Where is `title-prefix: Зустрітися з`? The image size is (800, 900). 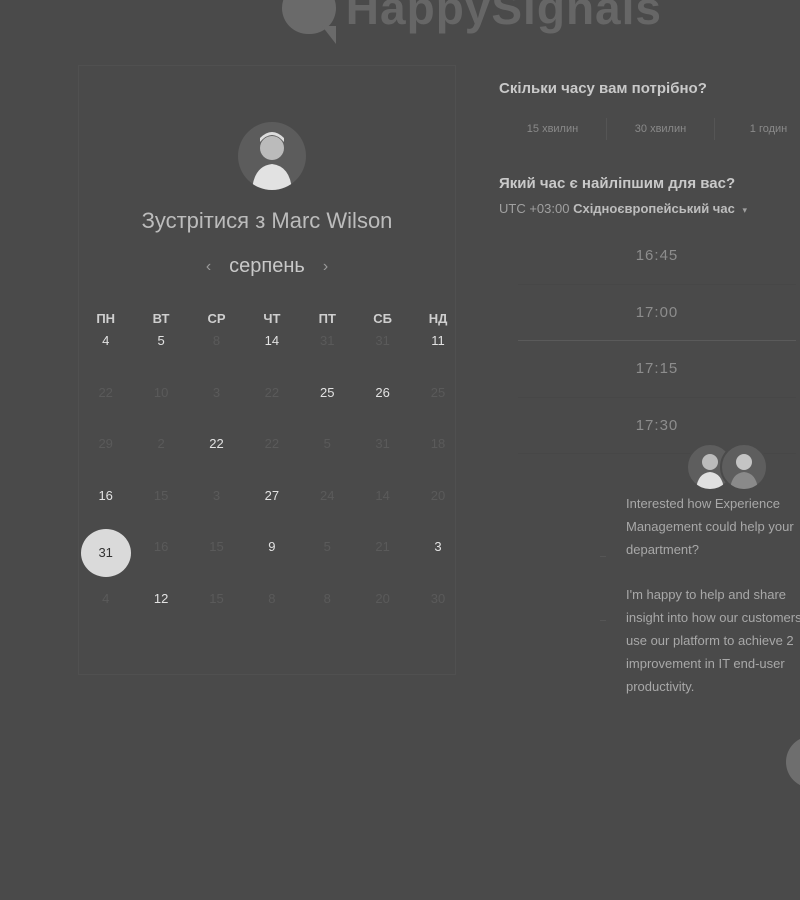
title-prefix: Зустрітися з is located at coordinates (206, 220).